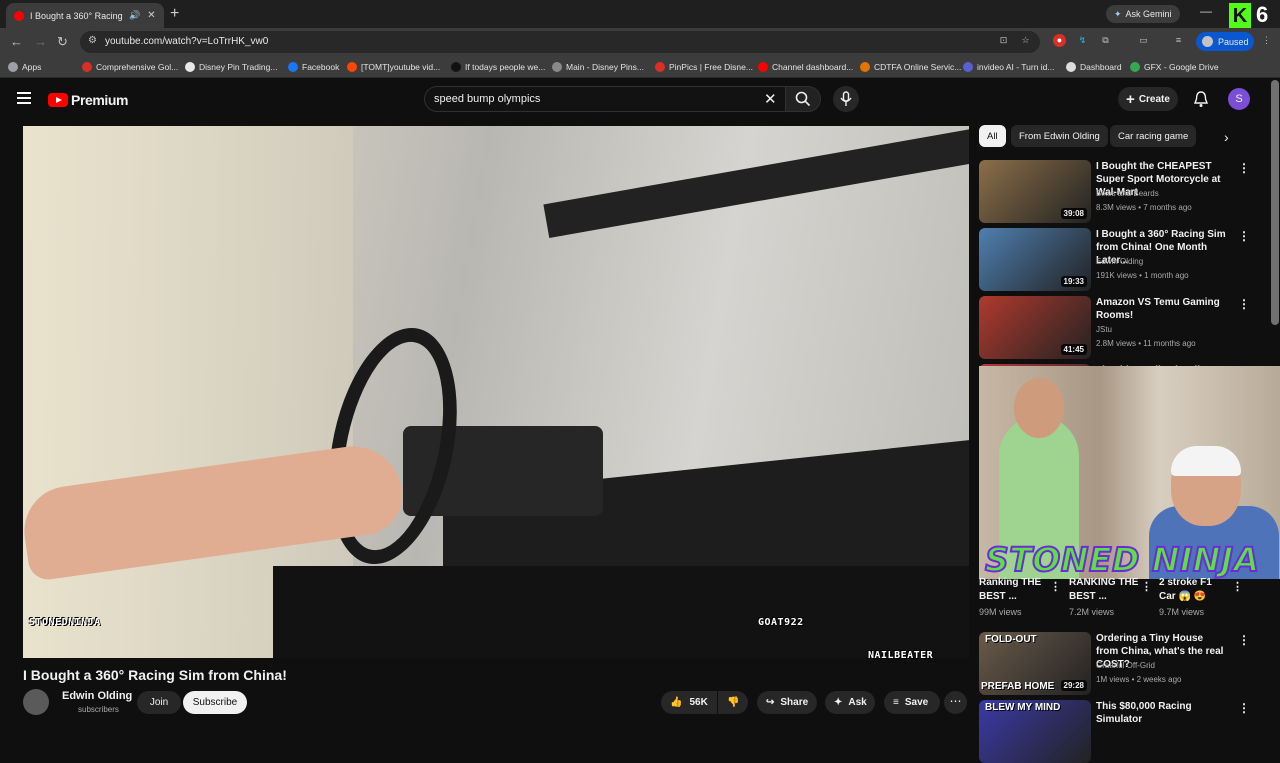 The height and width of the screenshot is (763, 1280). What do you see at coordinates (1035, 327) in the screenshot?
I see `video-thumbnail: 41:45` at bounding box center [1035, 327].